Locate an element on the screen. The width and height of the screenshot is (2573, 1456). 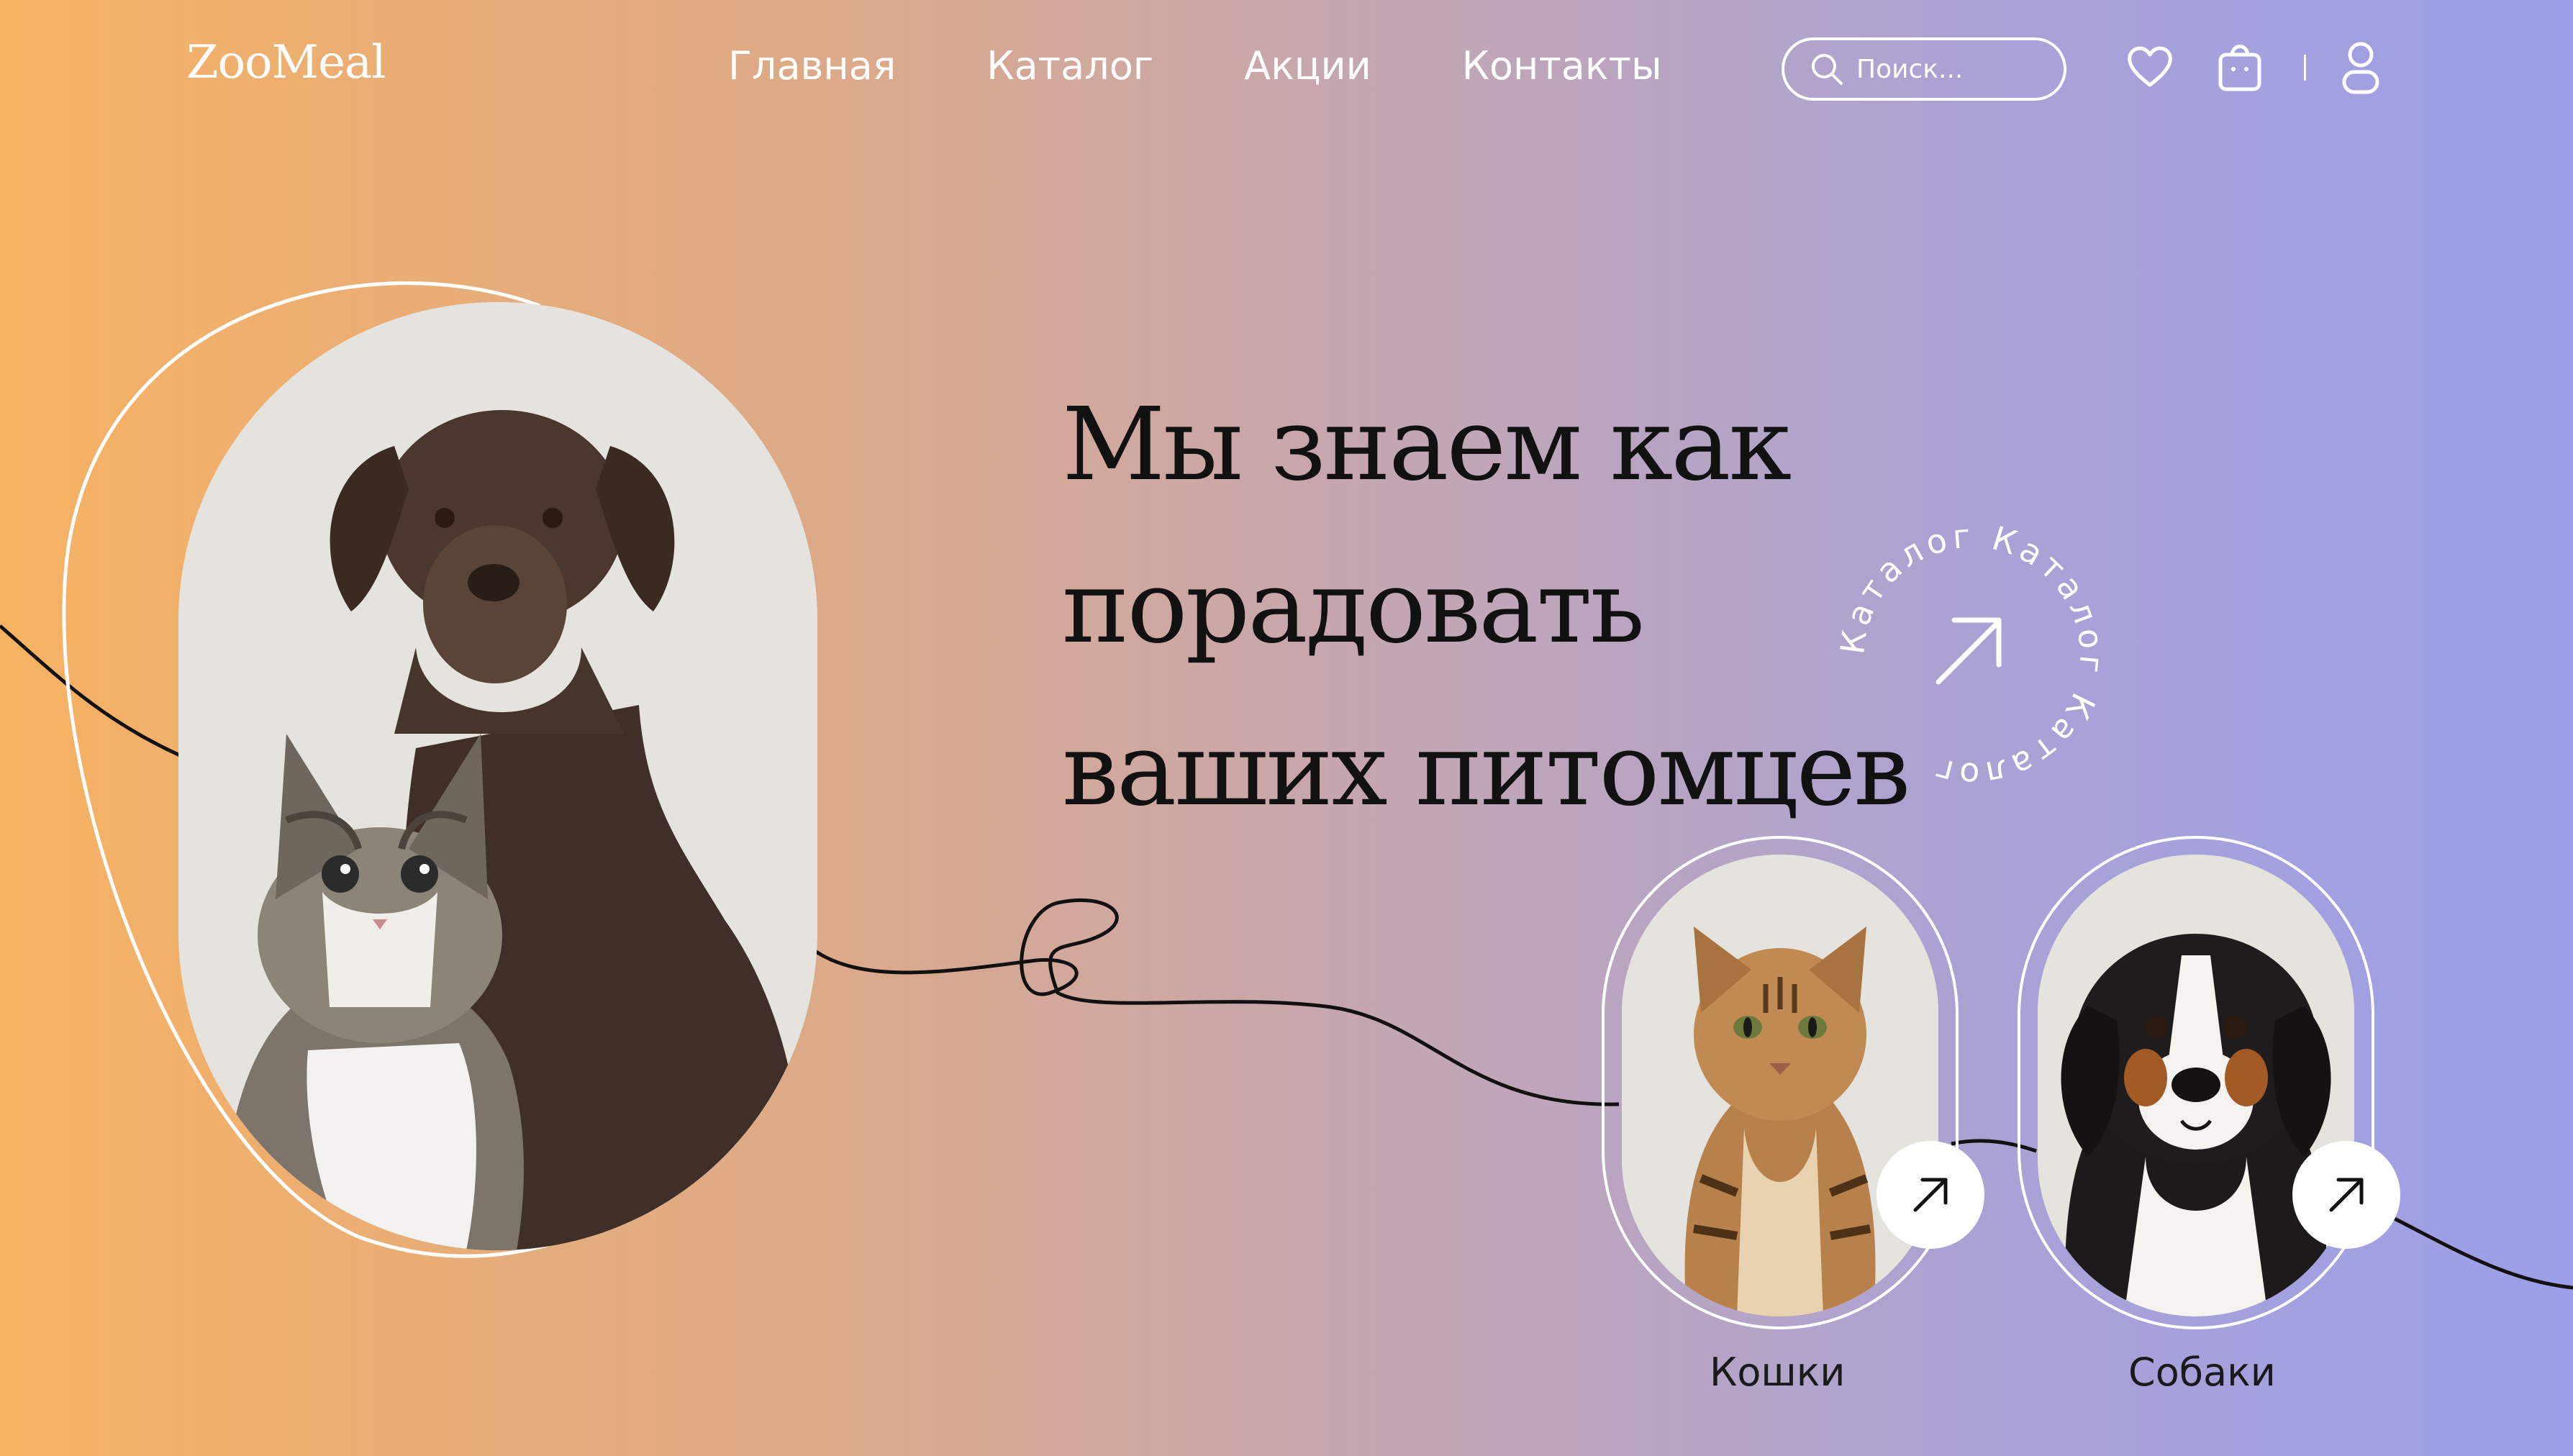
main-nav: Главная Каталог Акции Контакты is located at coordinates (1195, 65).